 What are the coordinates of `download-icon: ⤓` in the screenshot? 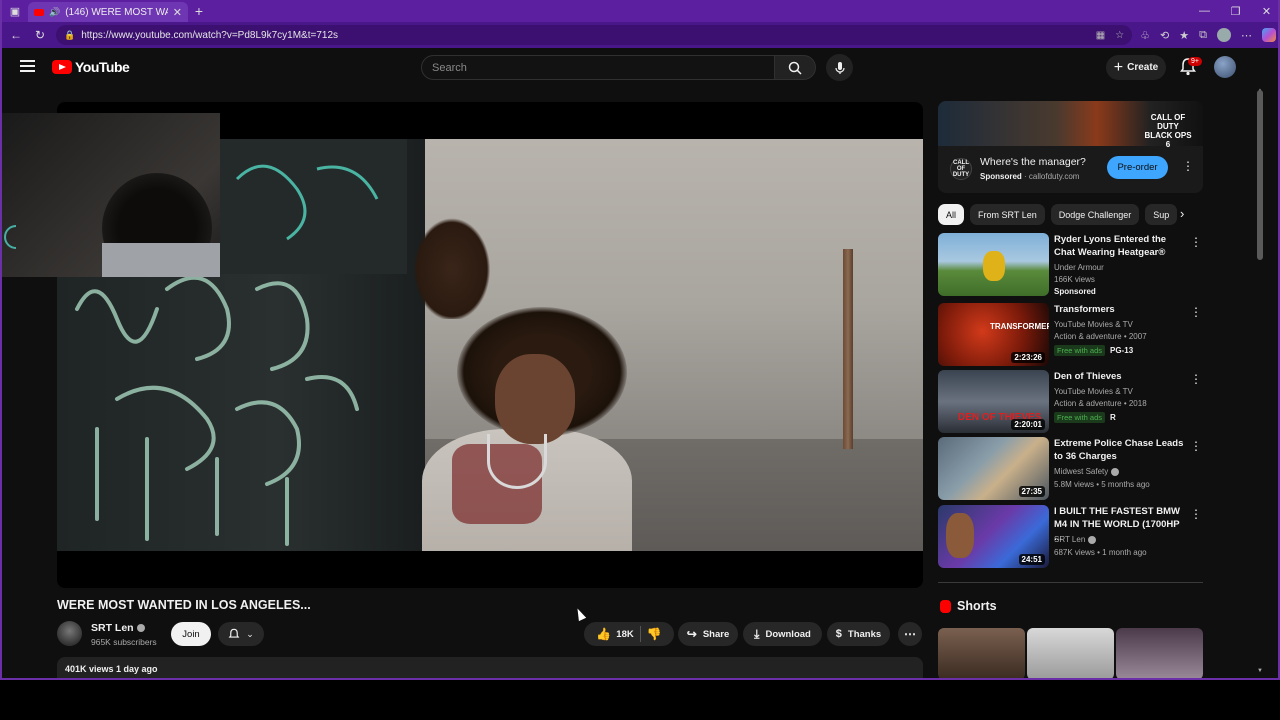 It's located at (757, 633).